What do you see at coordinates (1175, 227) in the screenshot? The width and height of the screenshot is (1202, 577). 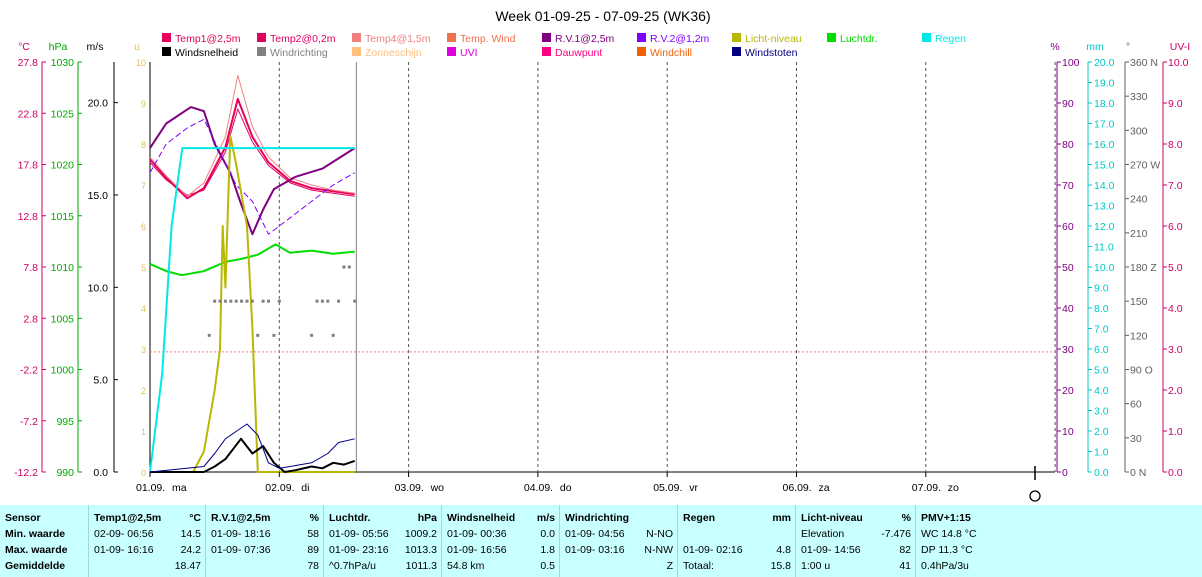 I see `uvi-axis-tick-label: 6.0` at bounding box center [1175, 227].